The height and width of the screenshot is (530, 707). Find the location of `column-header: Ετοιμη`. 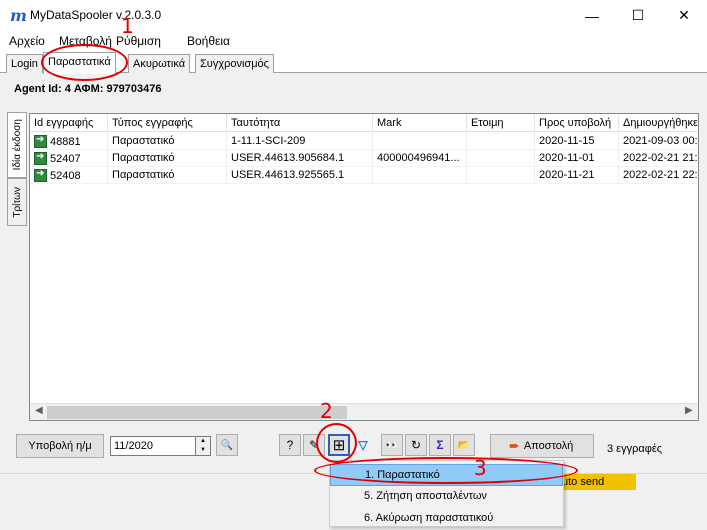

column-header: Ετοιμη is located at coordinates (501, 123).